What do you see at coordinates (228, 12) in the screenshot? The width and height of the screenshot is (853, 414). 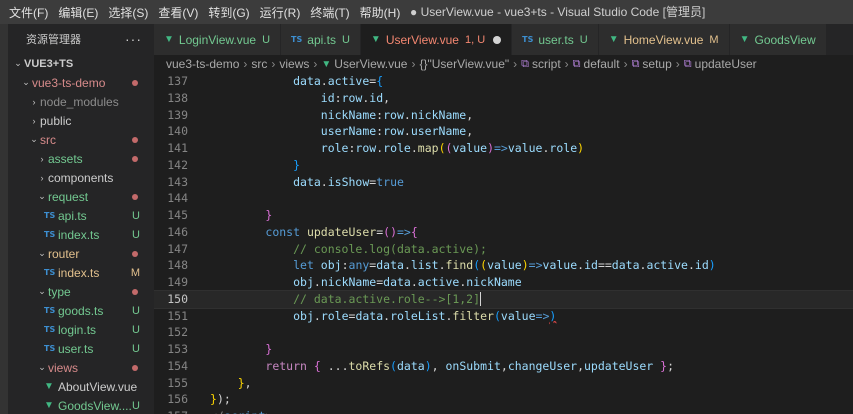 I see `menu-item: 转到(G)` at bounding box center [228, 12].